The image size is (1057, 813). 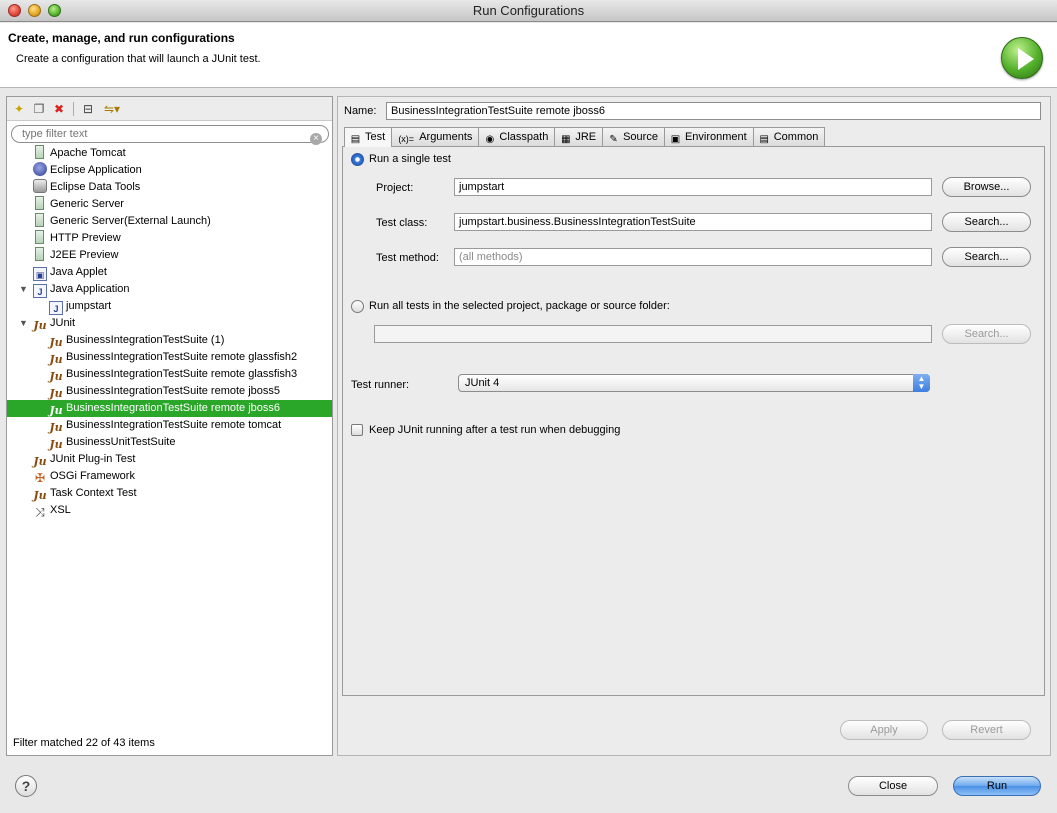 I want to click on jre-icon: ▦, so click(x=566, y=139).